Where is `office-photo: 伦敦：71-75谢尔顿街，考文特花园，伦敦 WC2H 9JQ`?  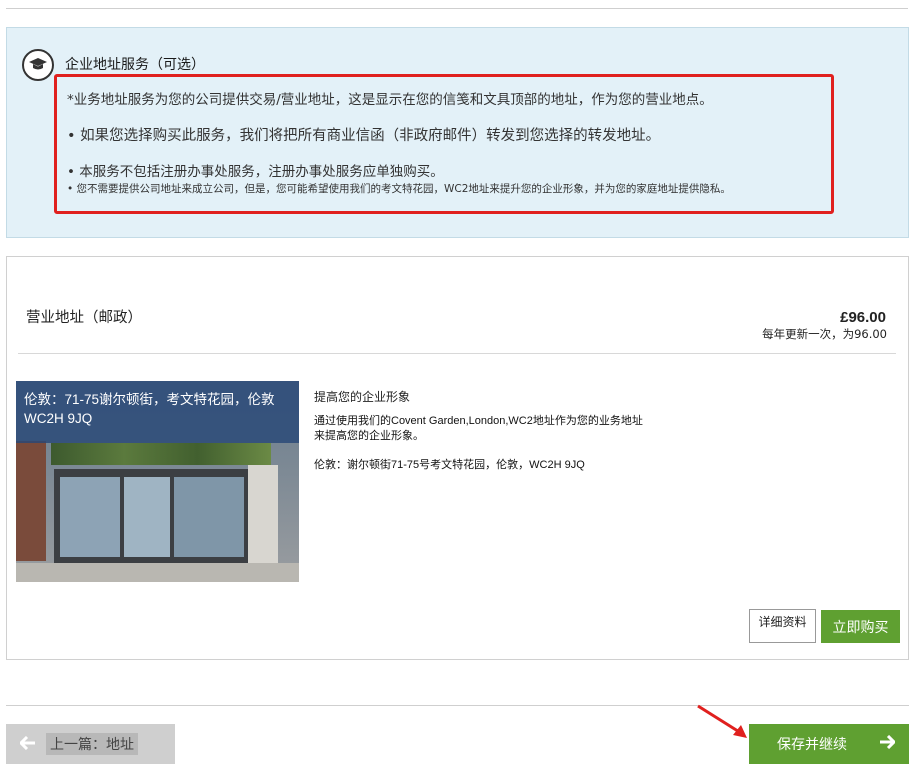
office-photo: 伦敦：71-75谢尔顿街，考文特花园，伦敦 WC2H 9JQ is located at coordinates (157, 481).